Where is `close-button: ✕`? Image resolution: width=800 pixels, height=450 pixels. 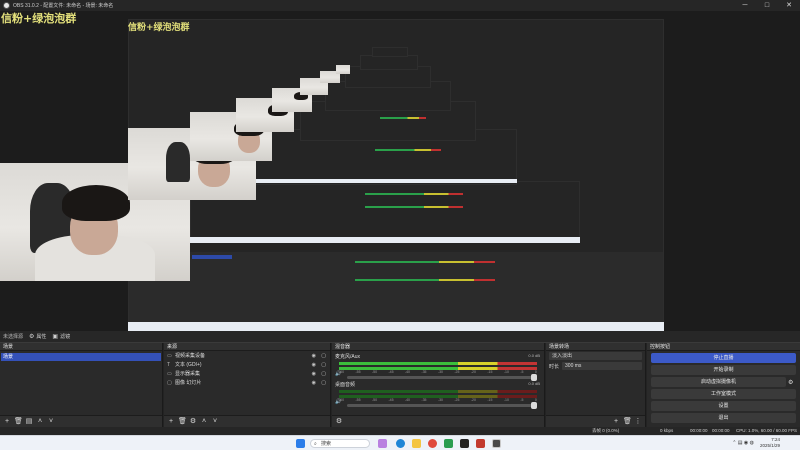
close-button: ✕ is located at coordinates (789, 5).